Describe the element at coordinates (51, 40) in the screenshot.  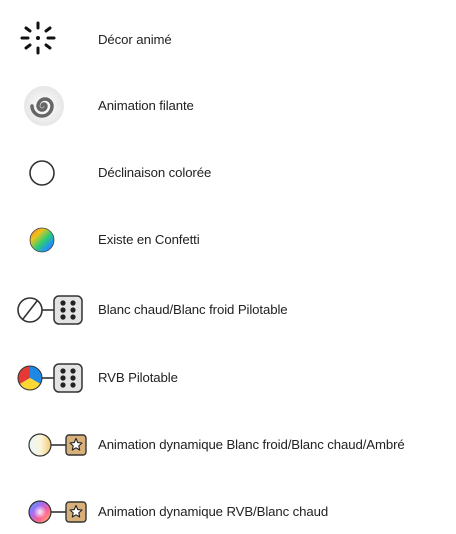
I see `sparkle-icon` at that location.